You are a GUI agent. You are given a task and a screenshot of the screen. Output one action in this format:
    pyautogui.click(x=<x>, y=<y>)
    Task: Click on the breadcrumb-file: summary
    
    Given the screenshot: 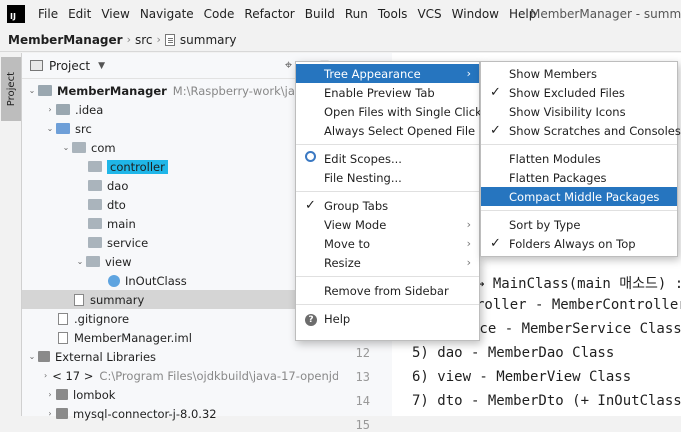 What is the action you would take?
    pyautogui.click(x=208, y=40)
    